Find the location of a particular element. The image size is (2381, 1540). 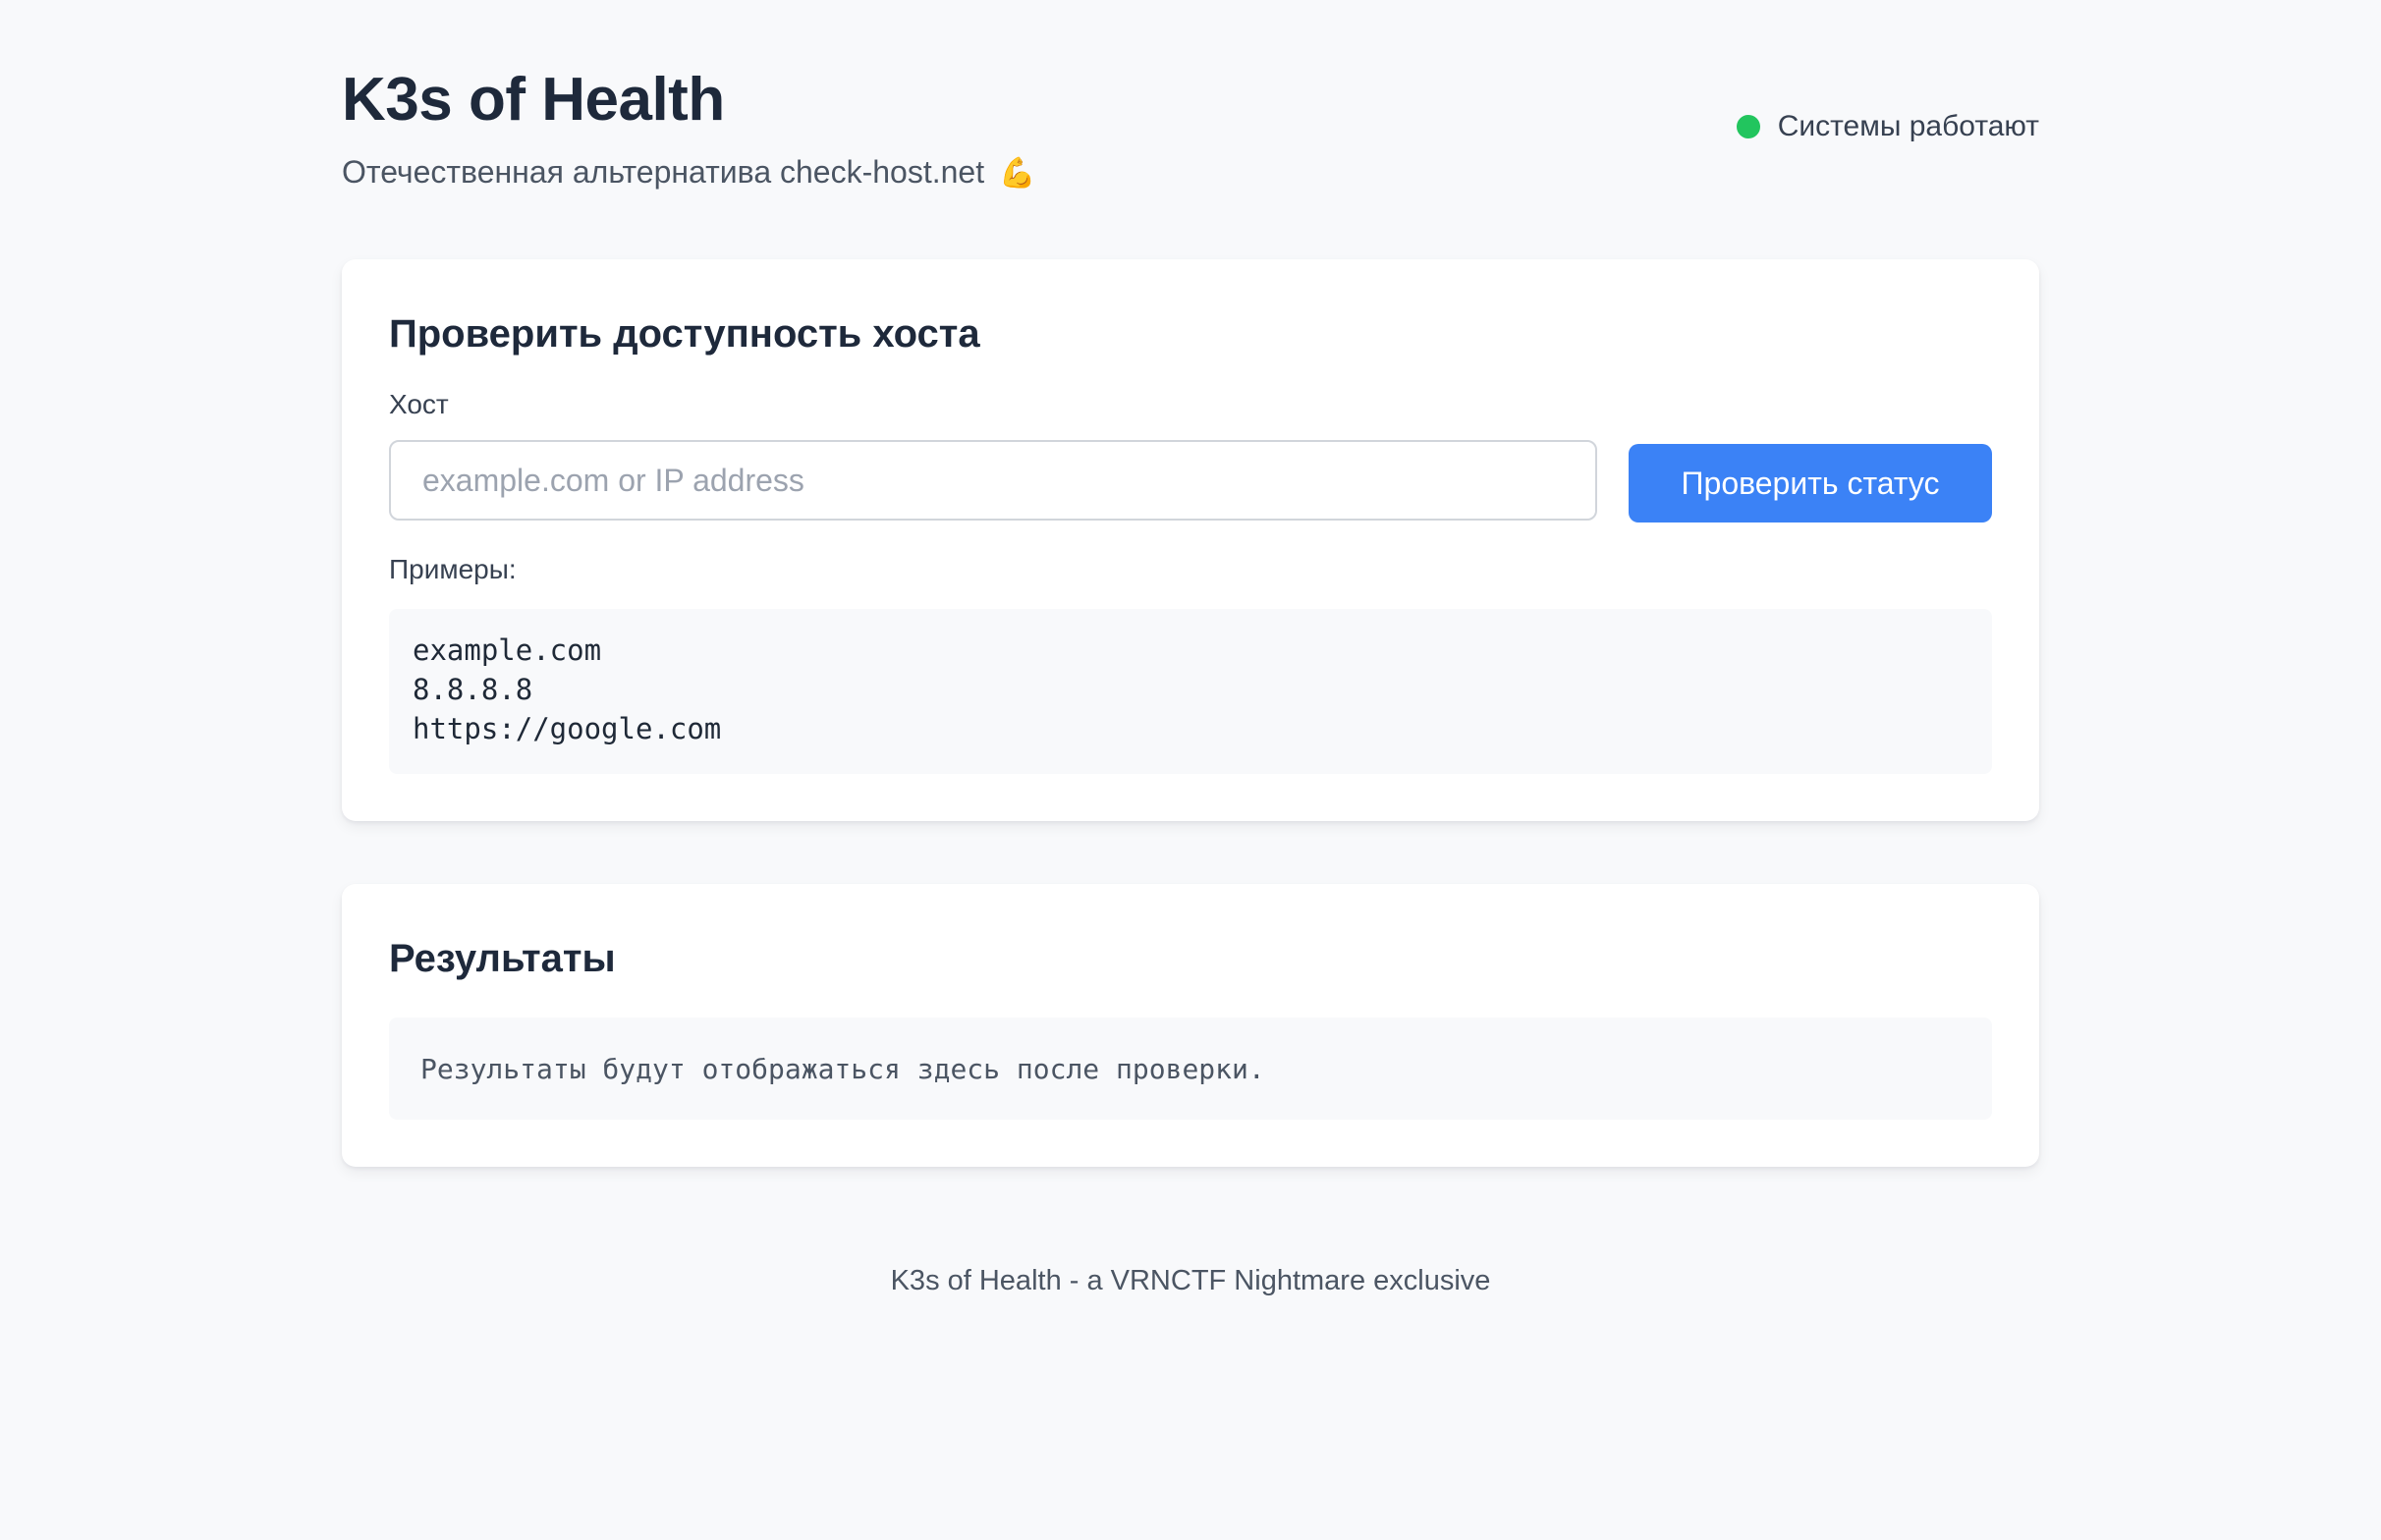

system-status: Системы работают is located at coordinates (1887, 126).